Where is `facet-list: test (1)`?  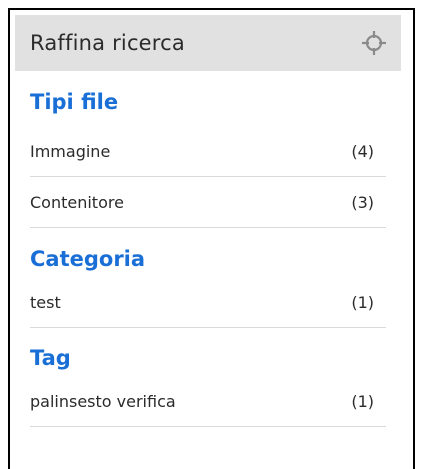
facet-list: test (1) is located at coordinates (208, 302).